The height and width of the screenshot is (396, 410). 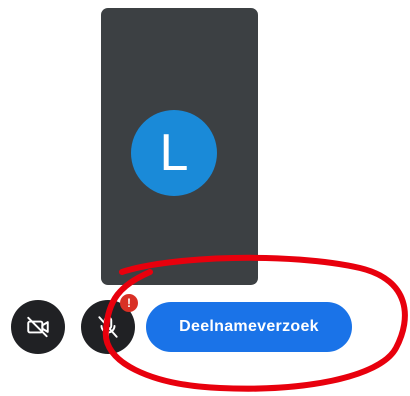 What do you see at coordinates (129, 303) in the screenshot?
I see `microphone-alert-badge: !` at bounding box center [129, 303].